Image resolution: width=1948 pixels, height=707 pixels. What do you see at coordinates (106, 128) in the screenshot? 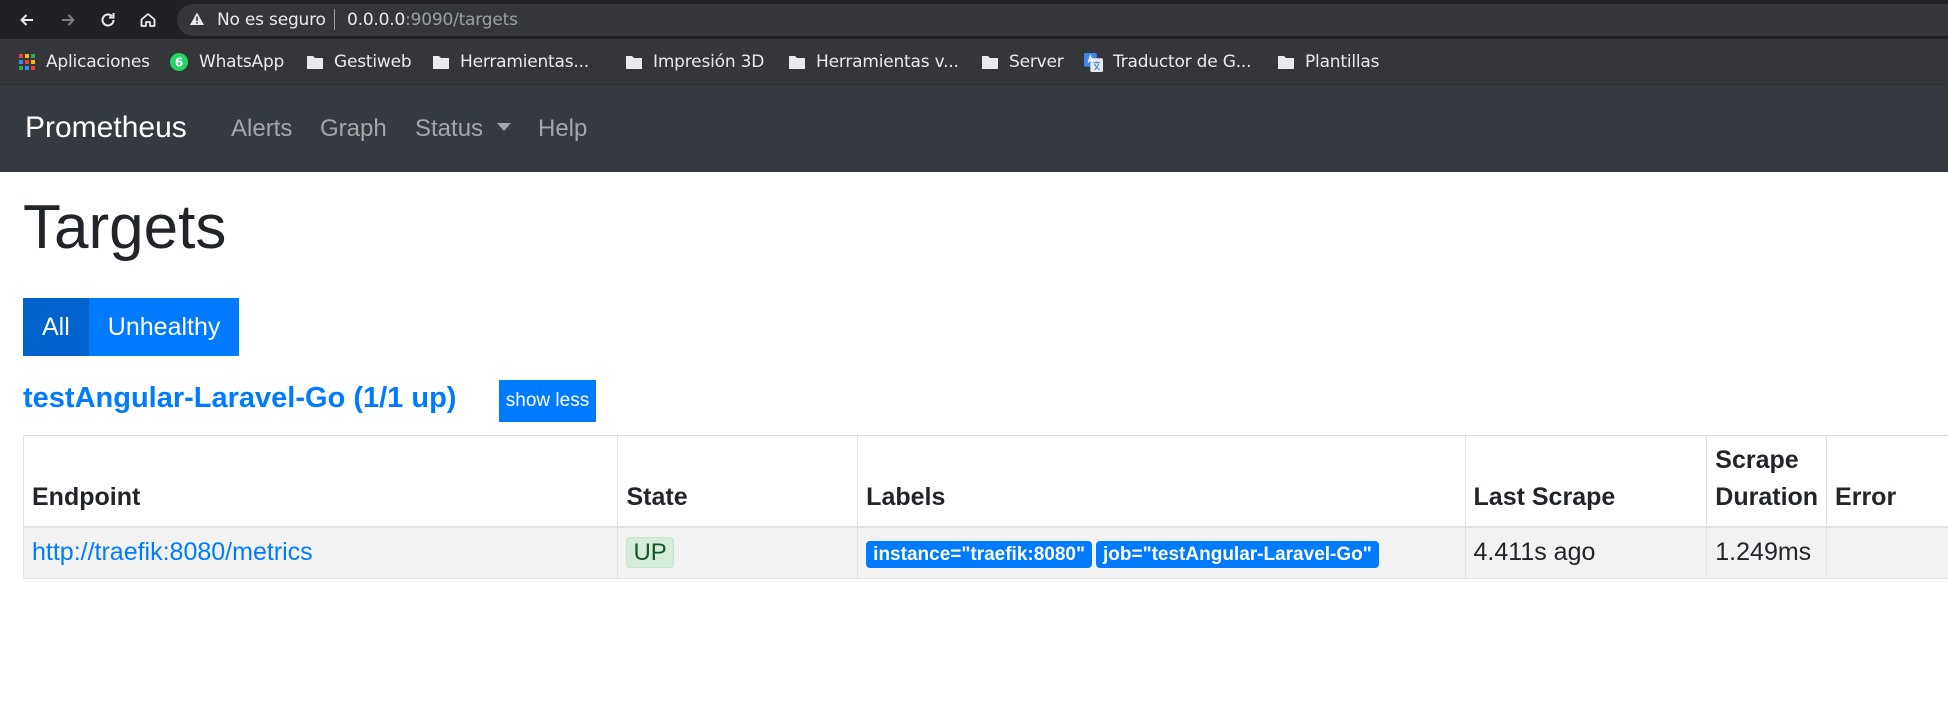
I see `brand-link: Prometheus` at bounding box center [106, 128].